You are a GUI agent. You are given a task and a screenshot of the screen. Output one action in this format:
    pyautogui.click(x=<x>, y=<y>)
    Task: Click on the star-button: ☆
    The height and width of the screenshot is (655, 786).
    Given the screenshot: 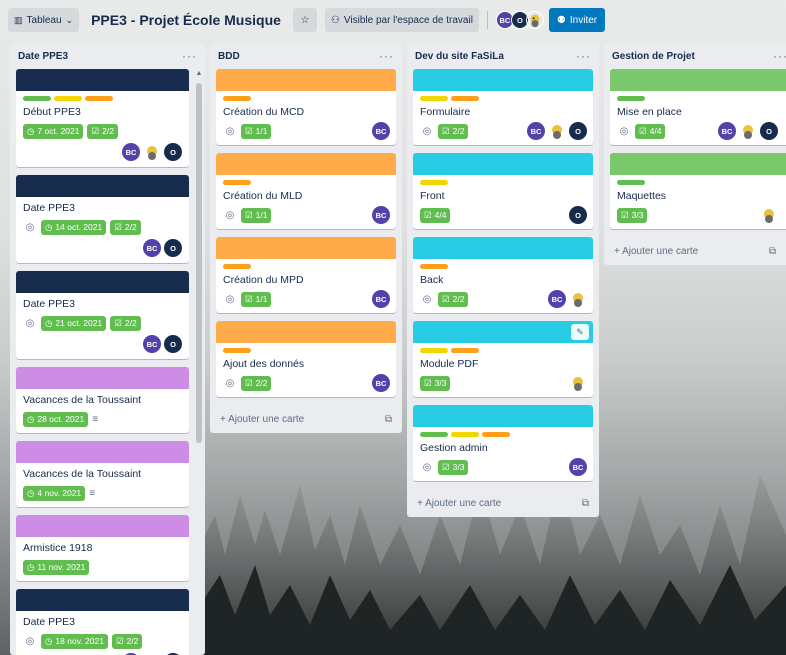 What is the action you would take?
    pyautogui.click(x=304, y=20)
    